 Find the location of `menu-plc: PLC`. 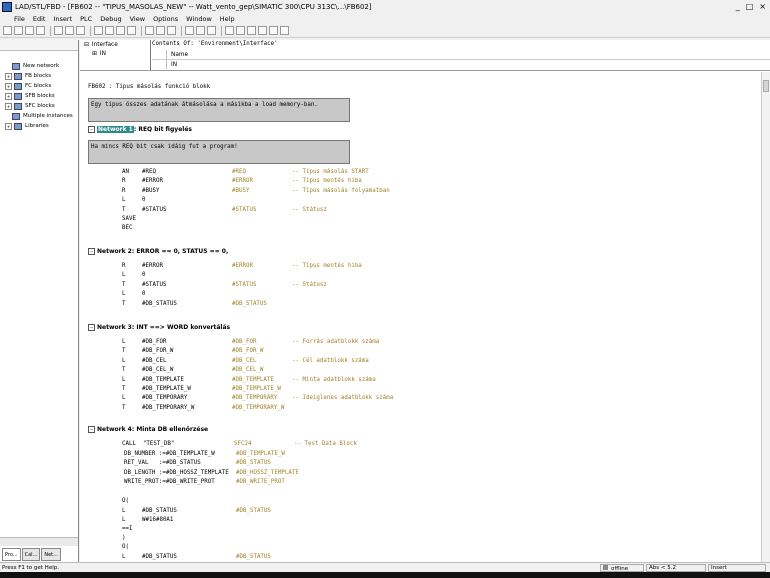

menu-plc: PLC is located at coordinates (86, 19).